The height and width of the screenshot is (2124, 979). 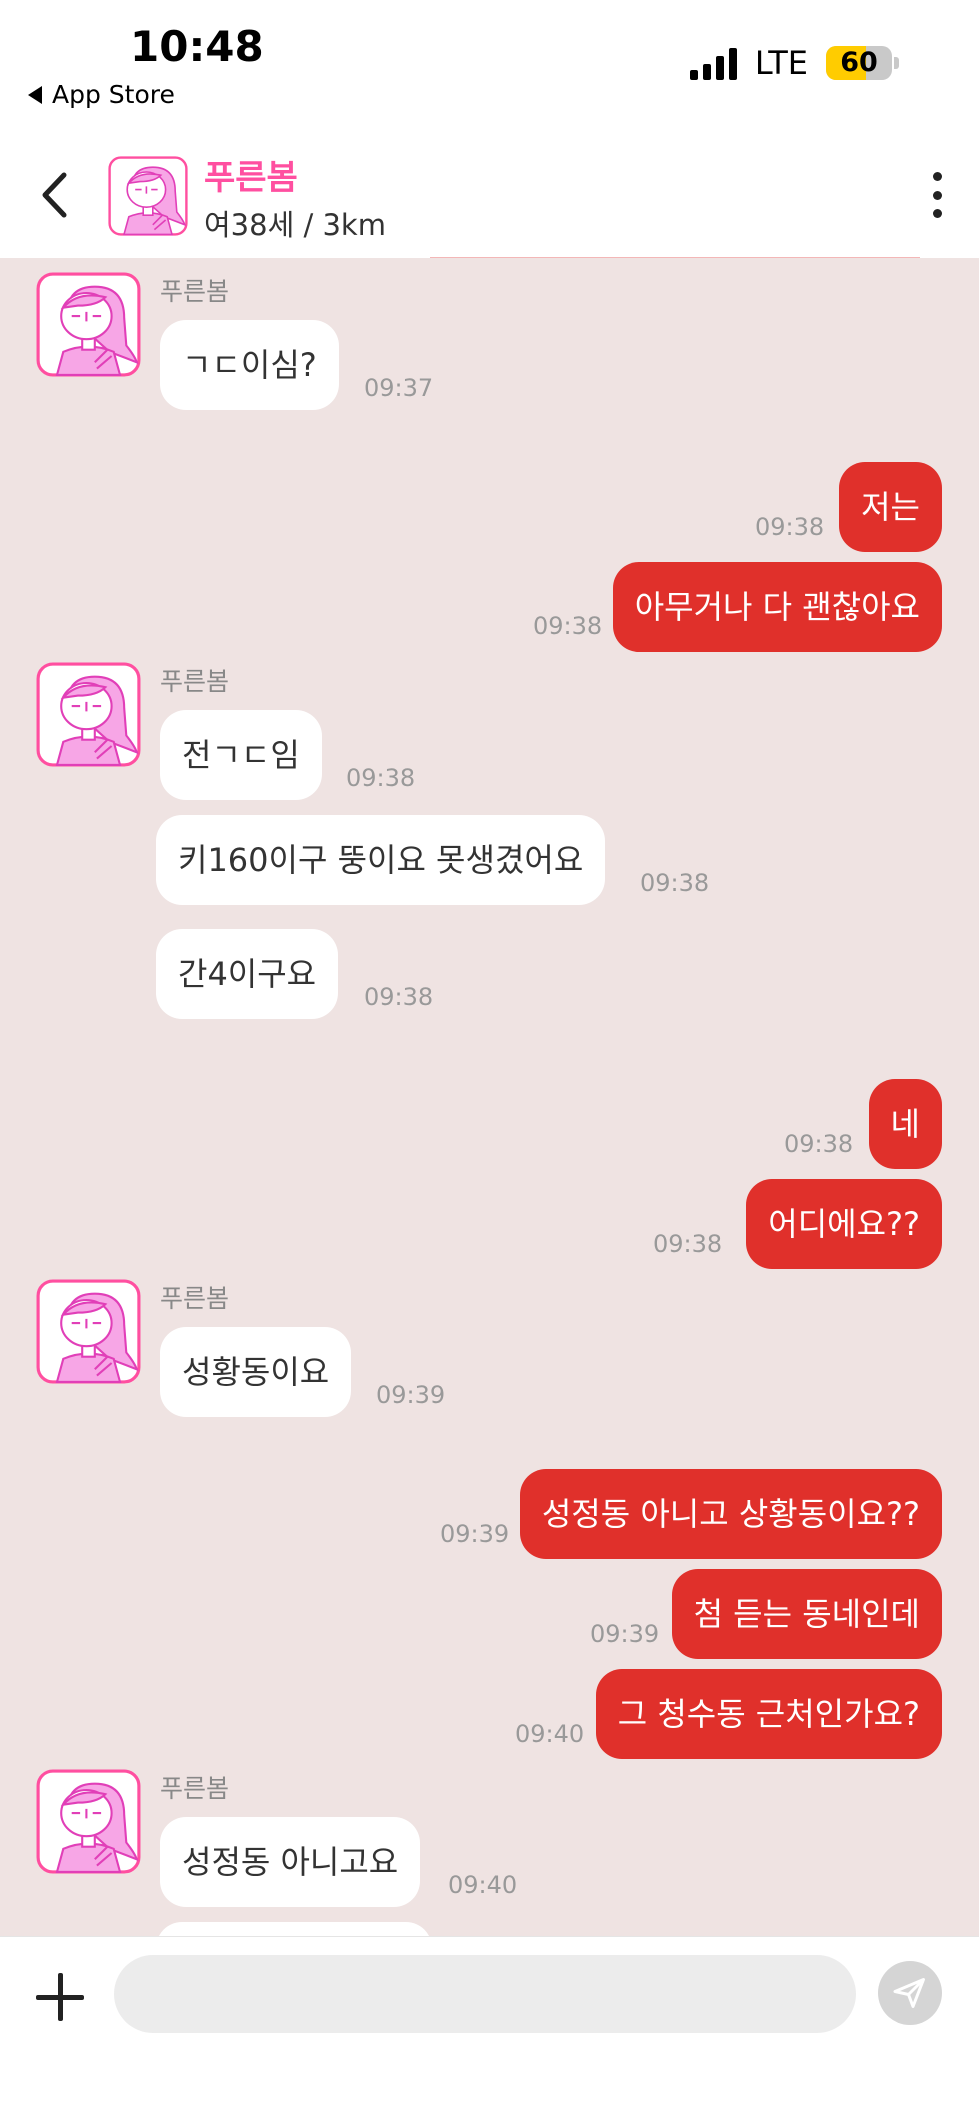 I want to click on incoming-message-partial, so click(x=294, y=1929).